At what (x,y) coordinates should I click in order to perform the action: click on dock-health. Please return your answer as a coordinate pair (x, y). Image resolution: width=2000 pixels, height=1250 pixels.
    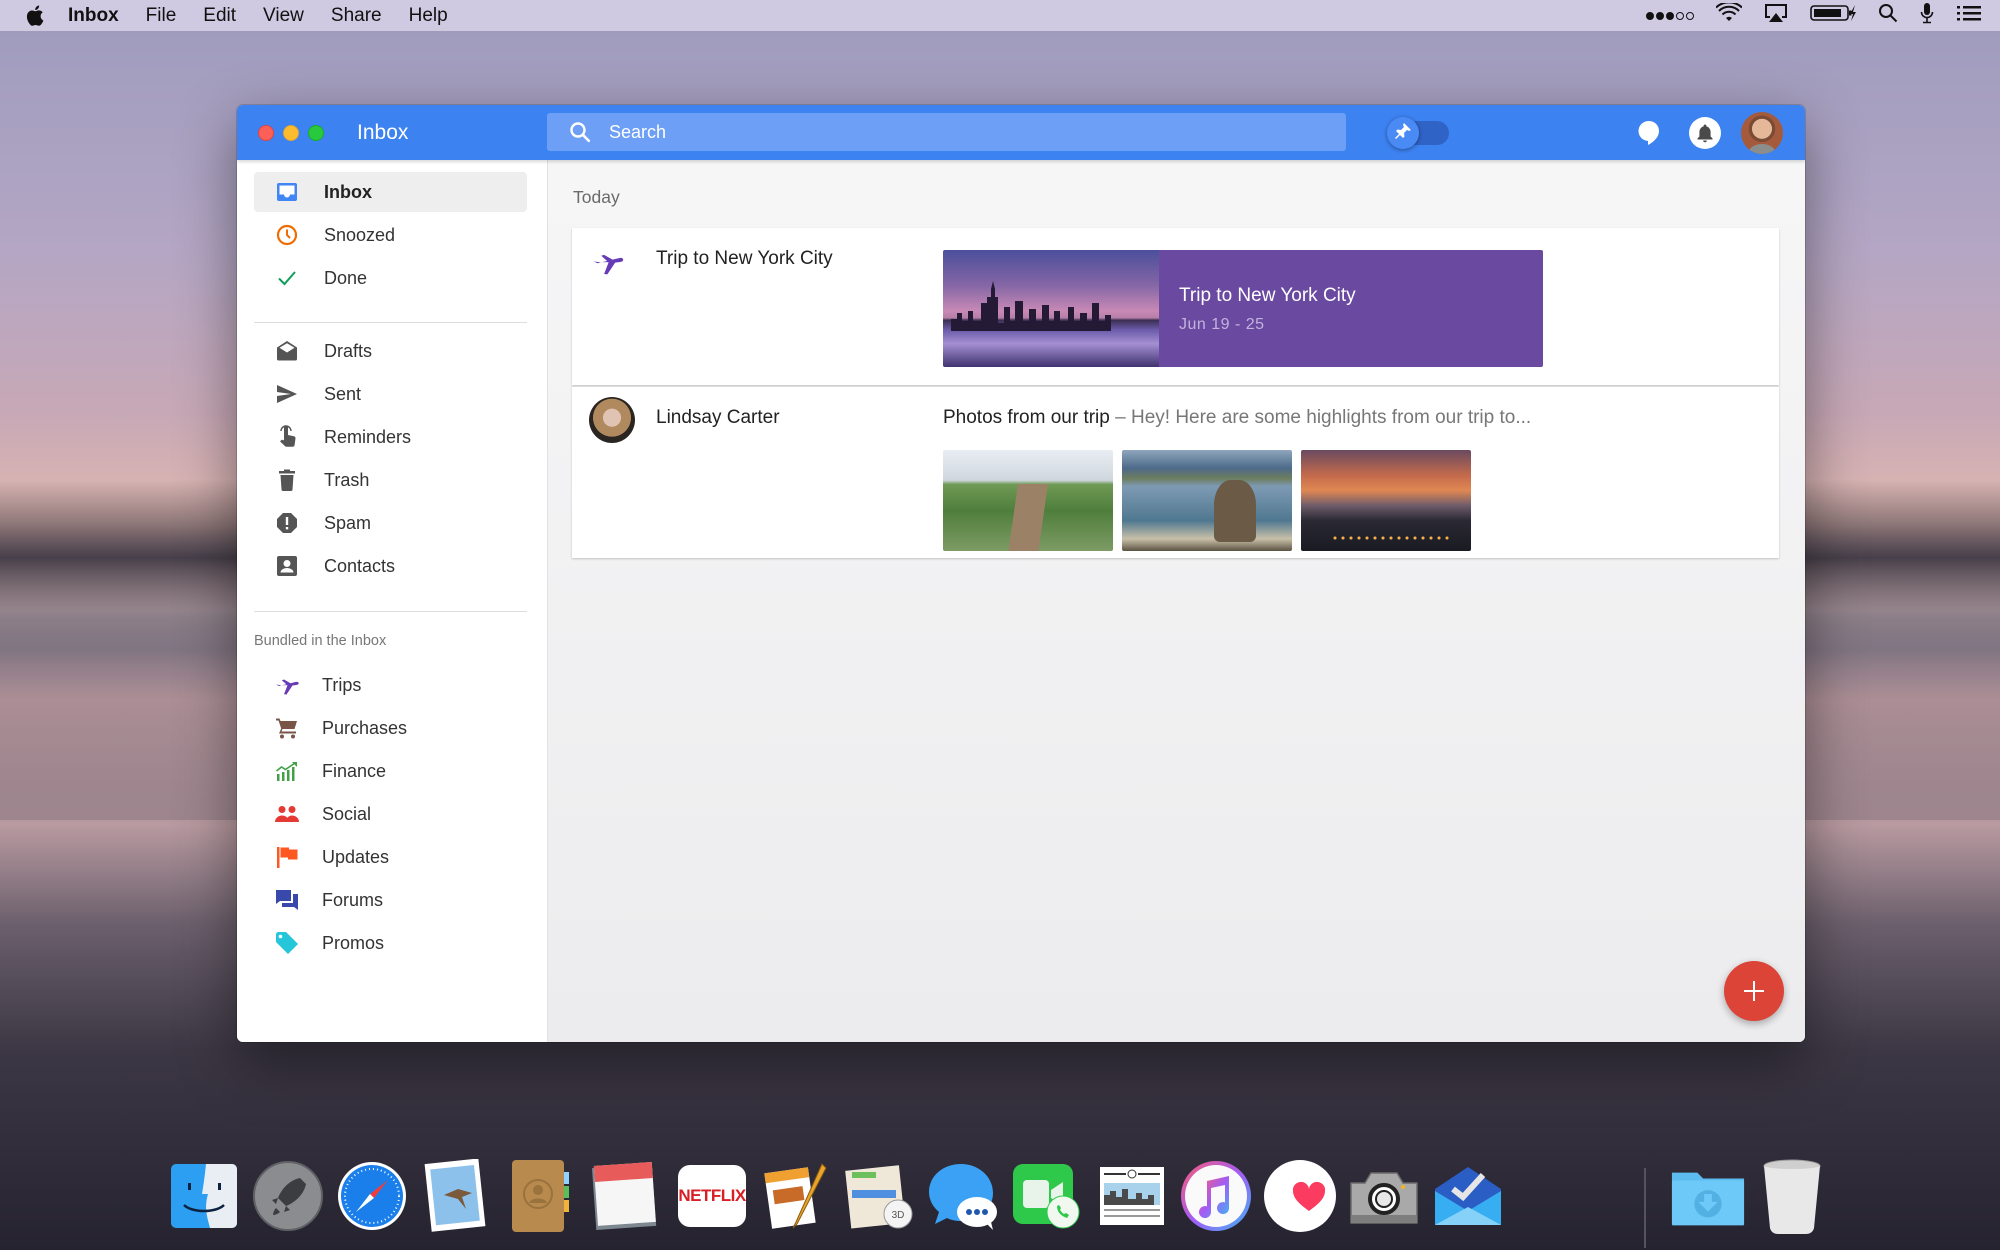
    Looking at the image, I should click on (1300, 1196).